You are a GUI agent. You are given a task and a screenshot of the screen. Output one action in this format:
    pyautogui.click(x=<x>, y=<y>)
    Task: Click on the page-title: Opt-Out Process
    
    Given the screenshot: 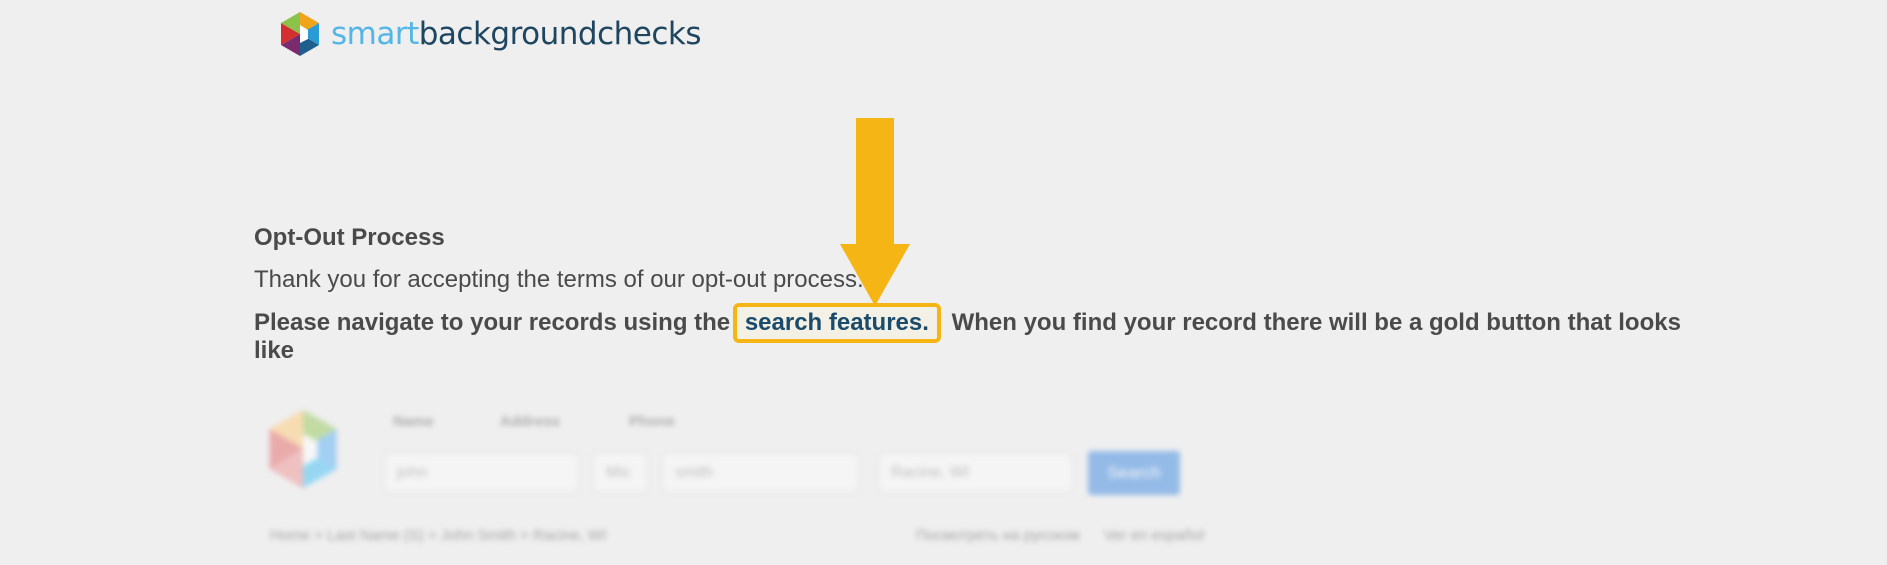 What is the action you would take?
    pyautogui.click(x=349, y=237)
    